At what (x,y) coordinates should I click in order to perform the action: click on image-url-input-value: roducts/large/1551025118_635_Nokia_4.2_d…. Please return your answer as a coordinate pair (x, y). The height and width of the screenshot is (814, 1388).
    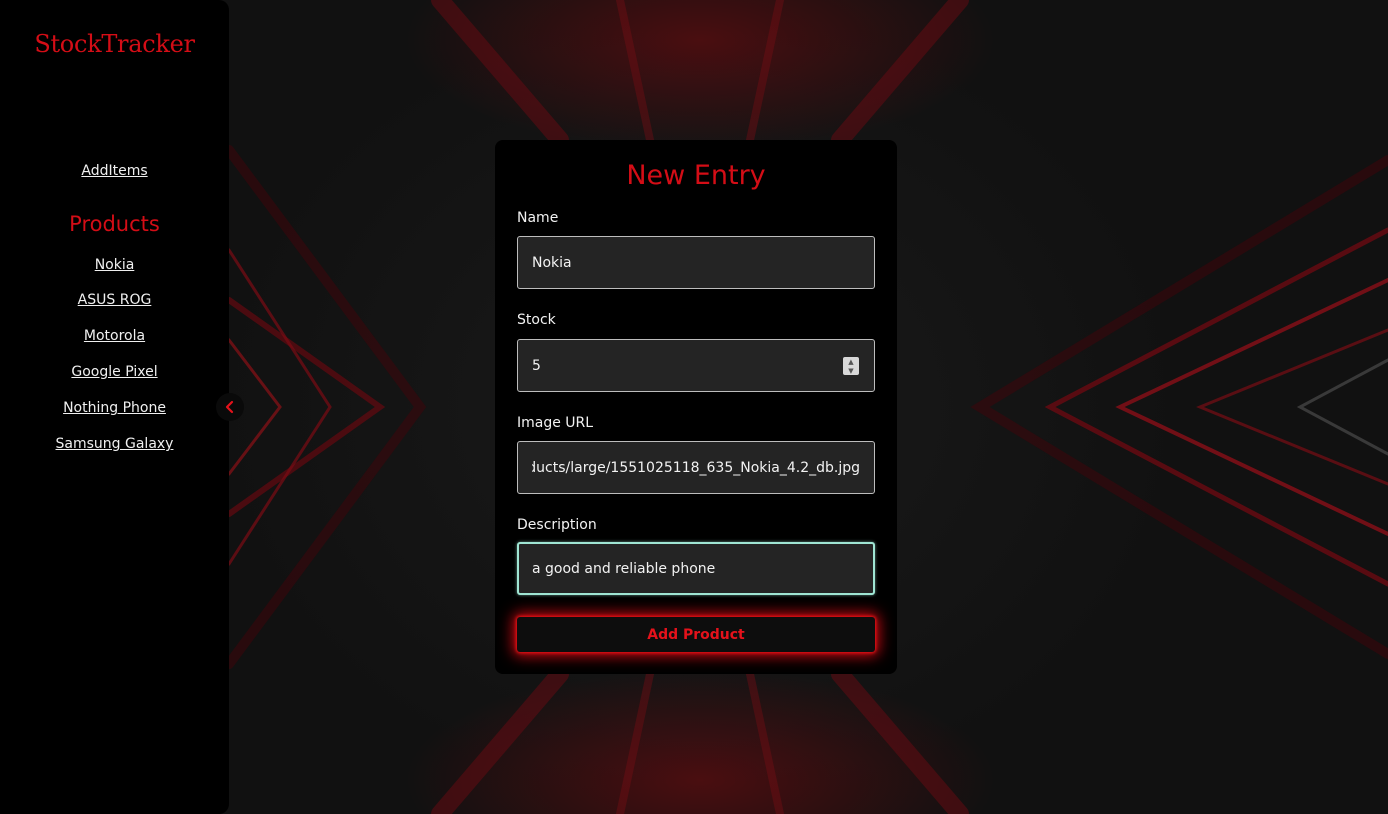
    Looking at the image, I should click on (696, 467).